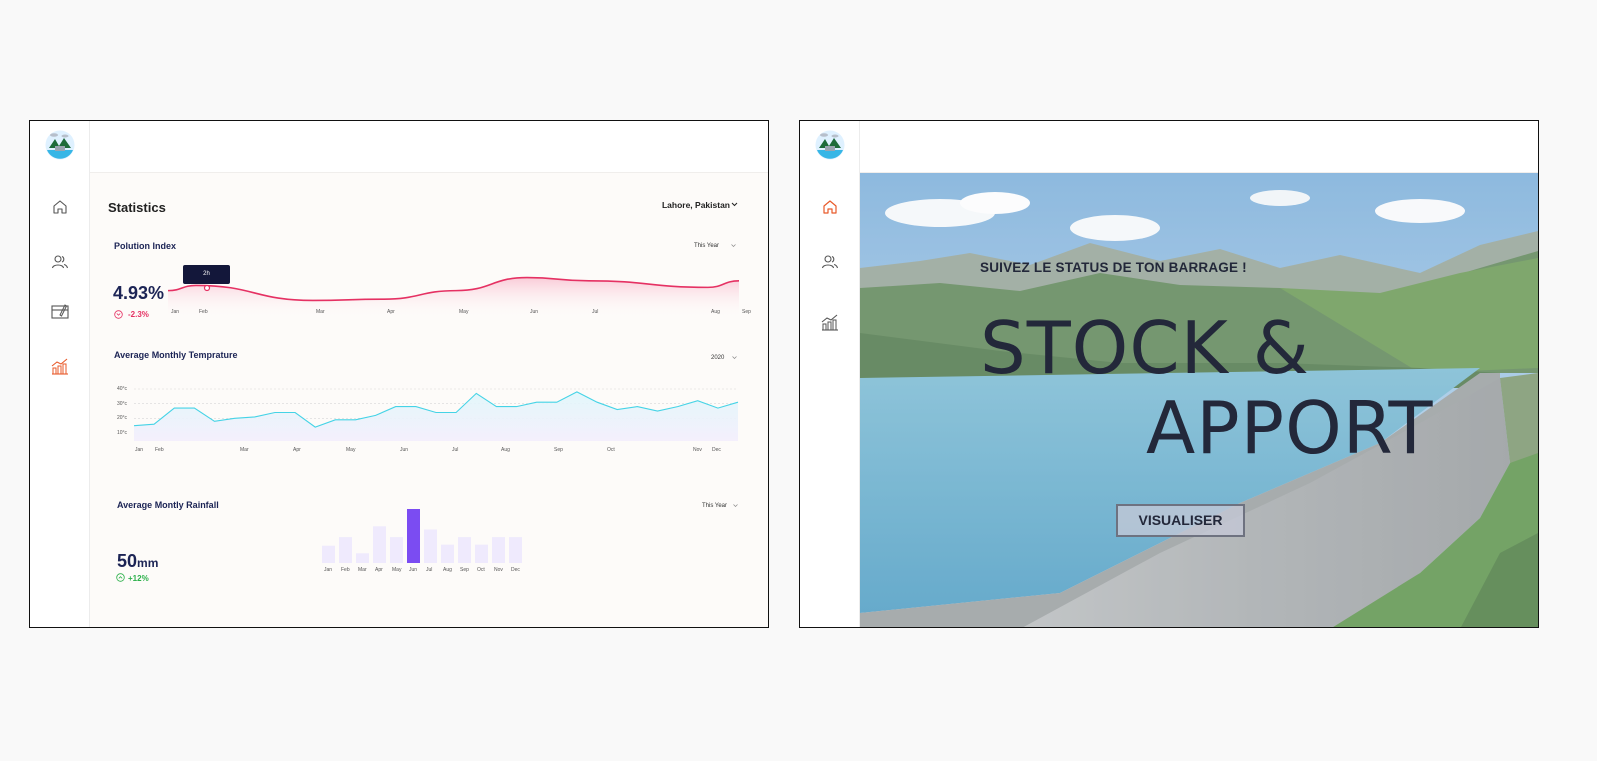 Image resolution: width=1597 pixels, height=761 pixels. I want to click on temperature-year-select: 2020, so click(717, 358).